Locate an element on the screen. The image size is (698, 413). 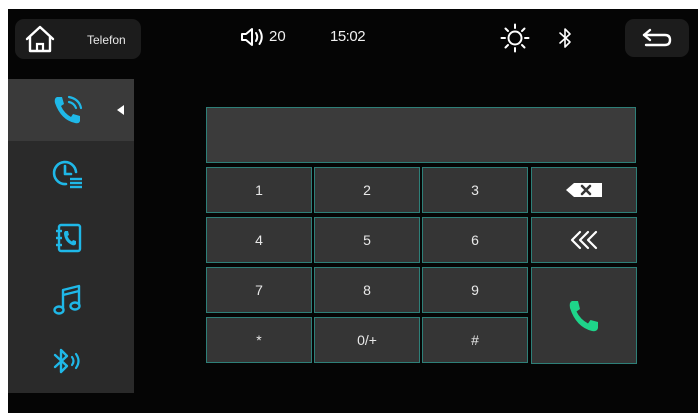
key-hash: # is located at coordinates (475, 340).